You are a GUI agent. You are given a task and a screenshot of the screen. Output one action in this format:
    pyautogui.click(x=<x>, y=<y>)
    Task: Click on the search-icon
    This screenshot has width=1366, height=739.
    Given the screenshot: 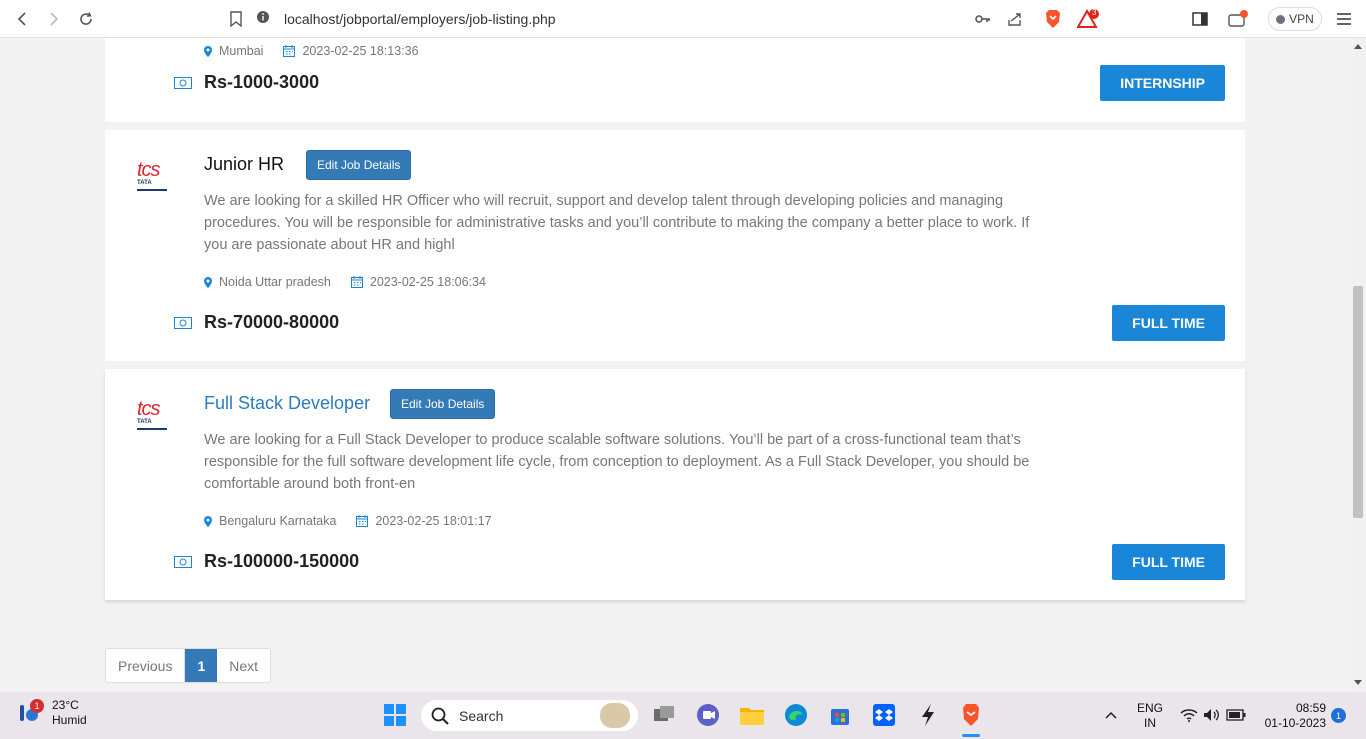 What is the action you would take?
    pyautogui.click(x=440, y=716)
    